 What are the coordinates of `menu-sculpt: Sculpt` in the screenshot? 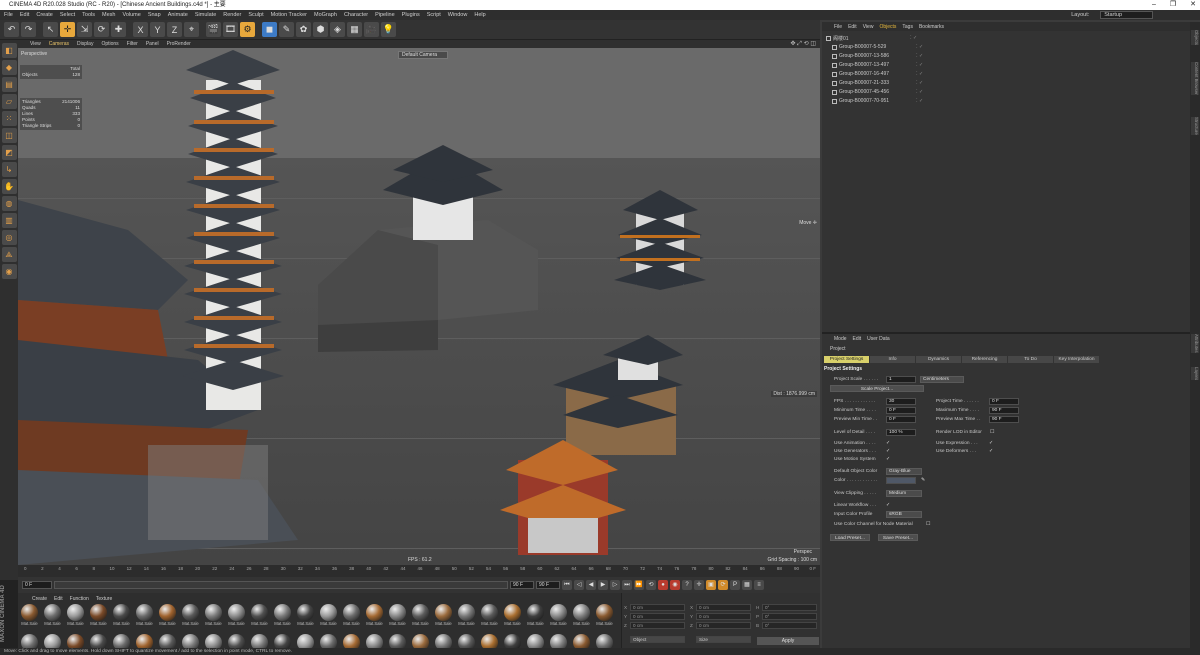 It's located at (255, 15).